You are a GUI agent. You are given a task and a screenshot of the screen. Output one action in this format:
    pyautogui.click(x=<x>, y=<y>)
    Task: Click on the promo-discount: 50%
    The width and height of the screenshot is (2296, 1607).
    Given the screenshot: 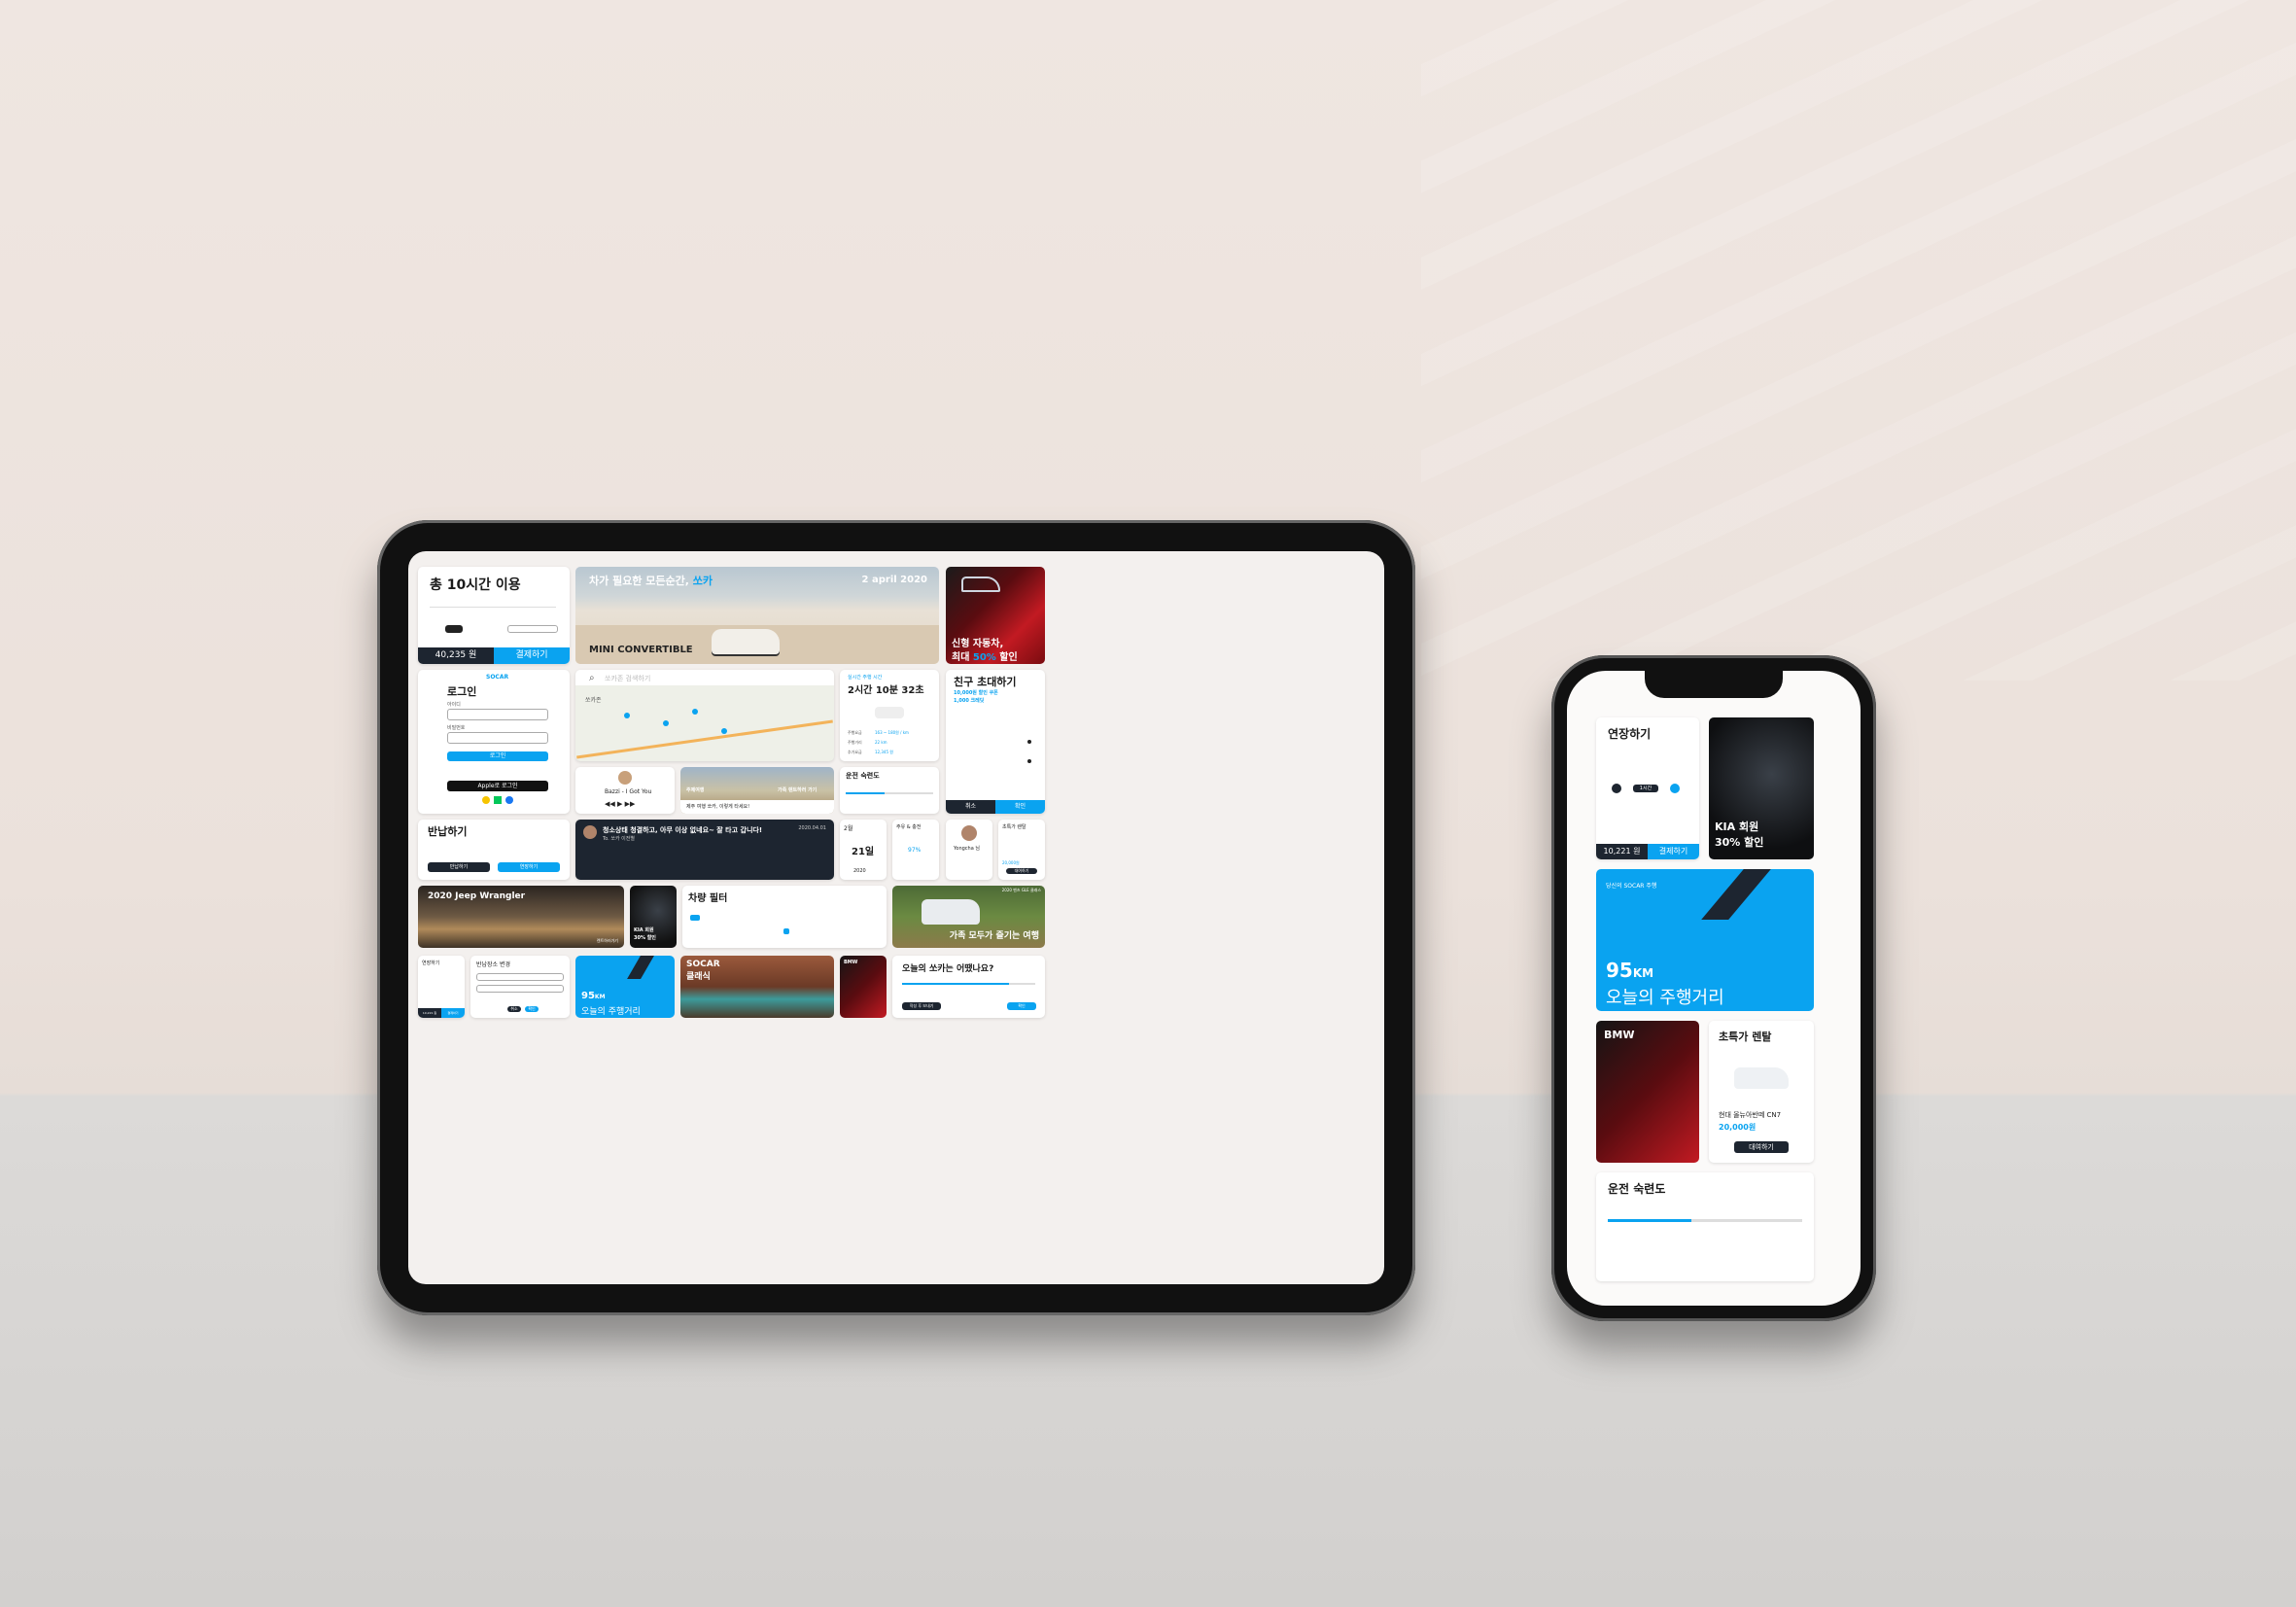 What is the action you would take?
    pyautogui.click(x=984, y=657)
    